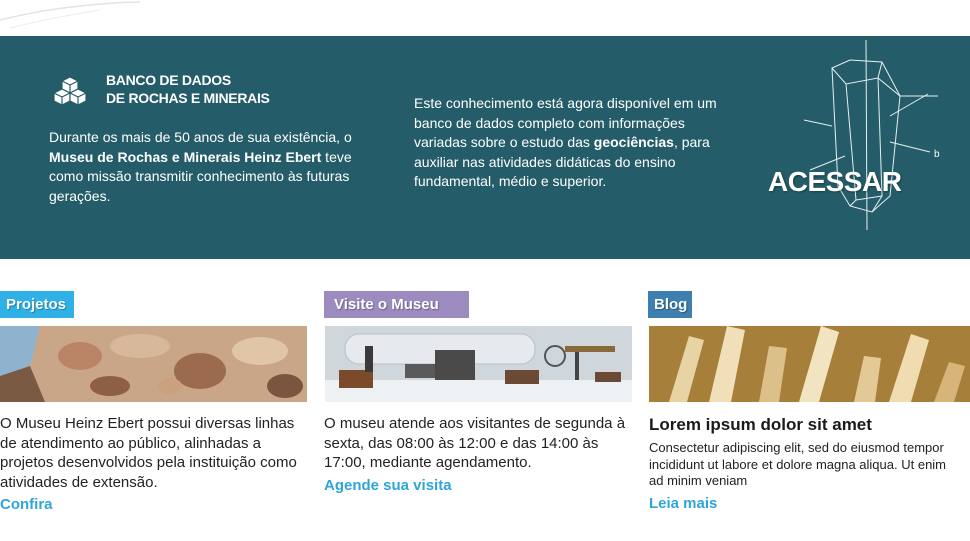 The image size is (970, 541). I want to click on crystal-label: b, so click(937, 154).